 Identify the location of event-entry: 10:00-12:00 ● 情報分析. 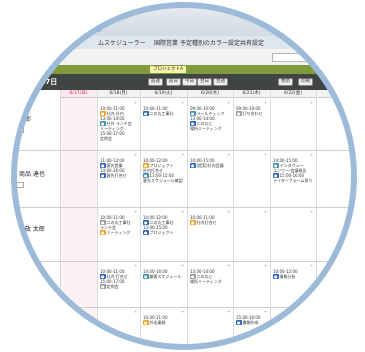
(285, 274).